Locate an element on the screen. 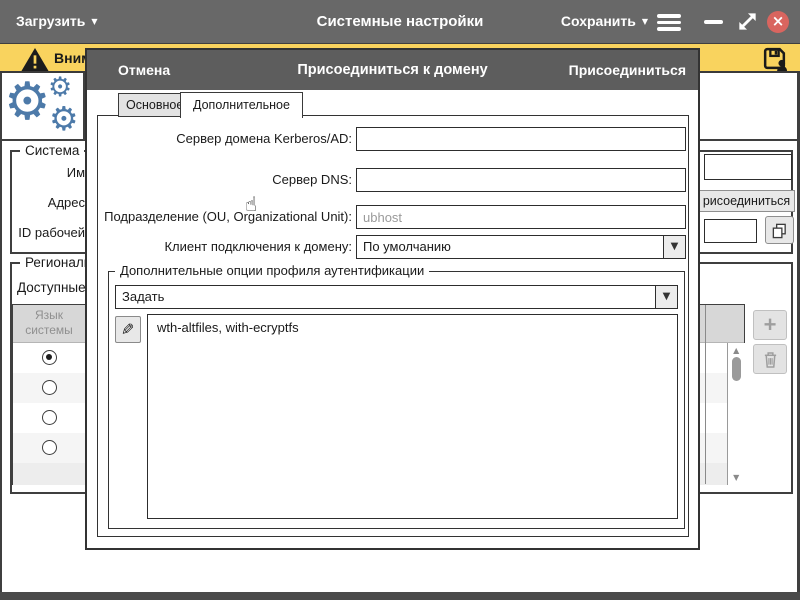  trash-icon is located at coordinates (770, 359).